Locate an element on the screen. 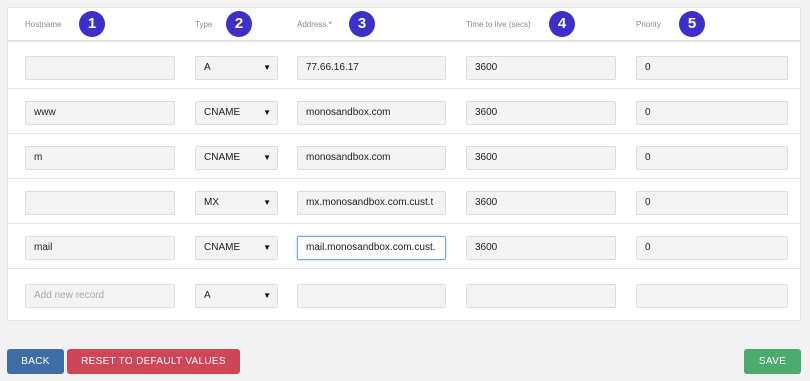  table-row: MX ▼ mx.monosandbox.com.cust.t 3600 0 is located at coordinates (404, 201).